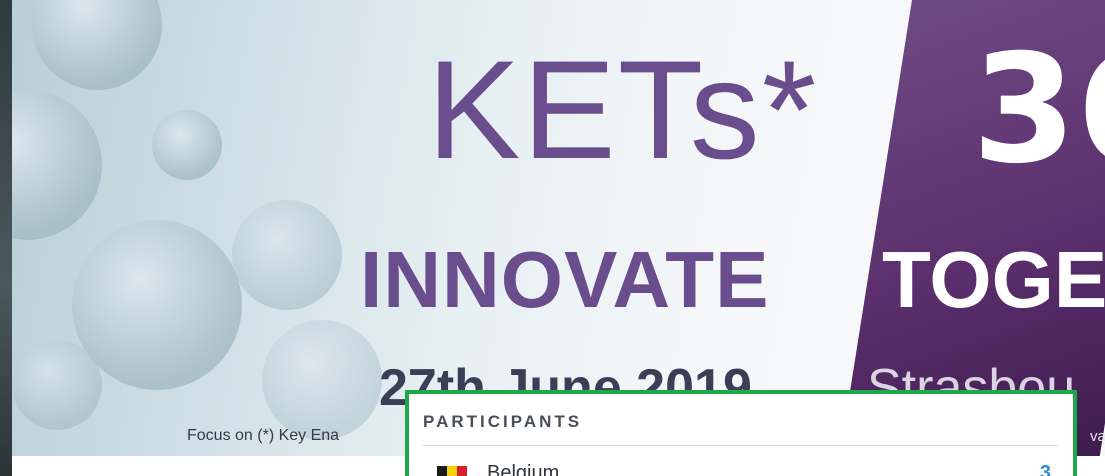  Describe the element at coordinates (741, 468) in the screenshot. I see `participant-row: Belgium 3` at that location.